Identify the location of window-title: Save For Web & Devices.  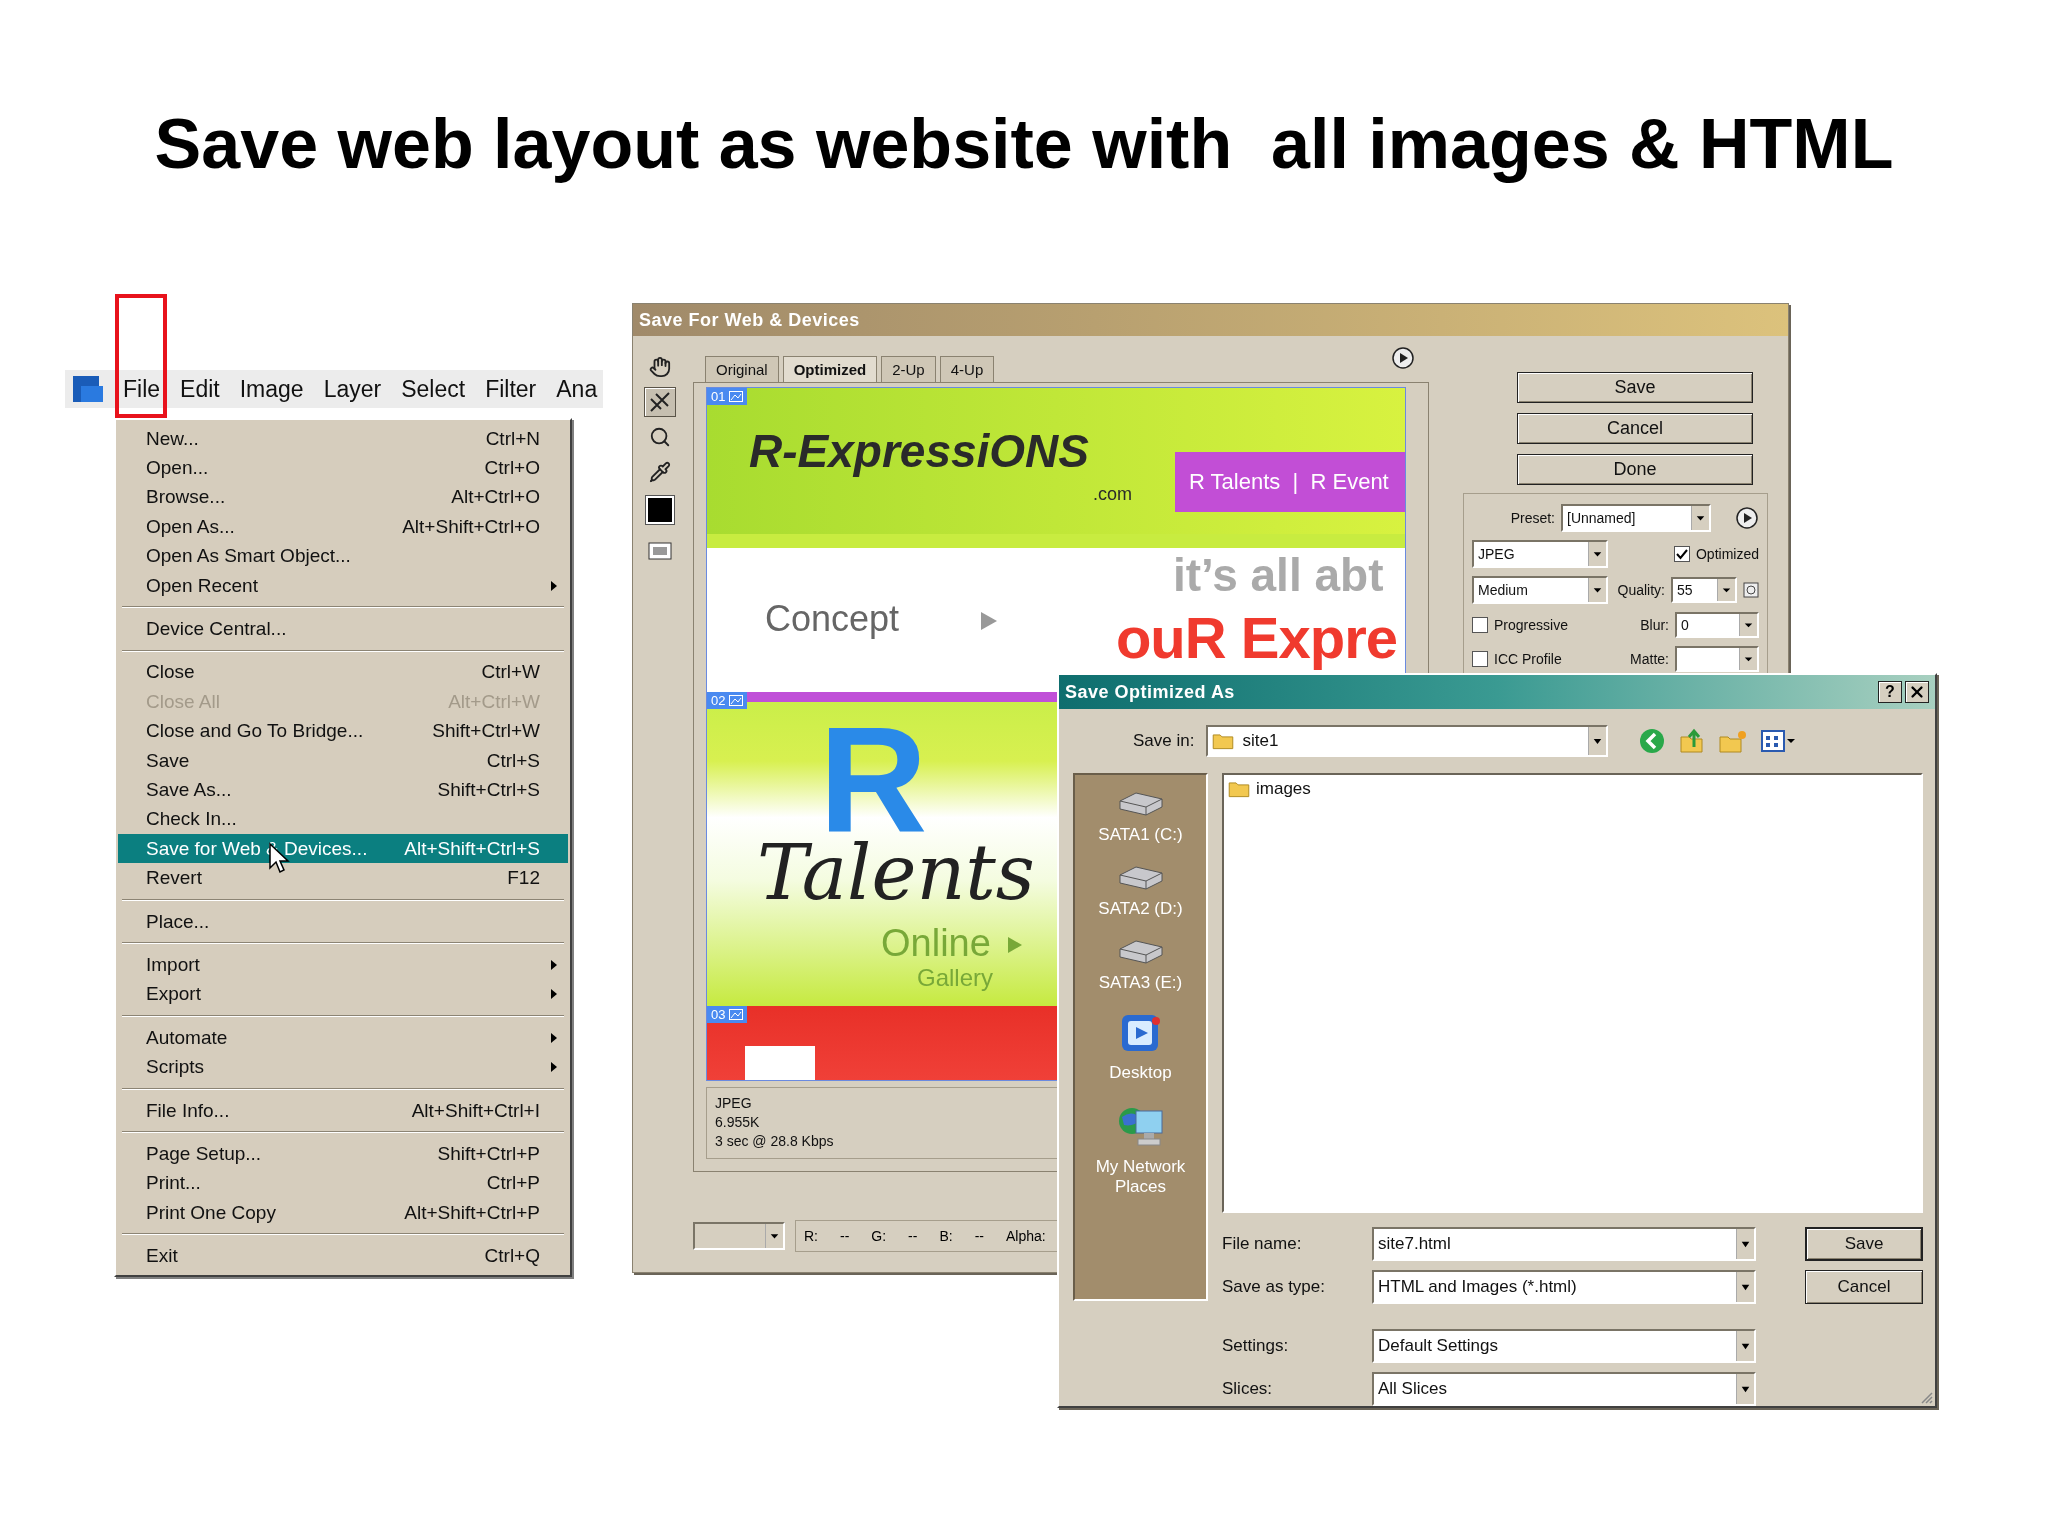
(750, 320).